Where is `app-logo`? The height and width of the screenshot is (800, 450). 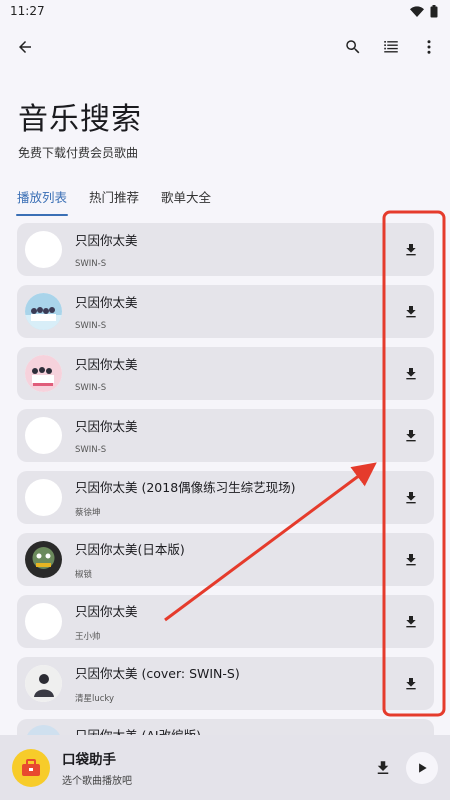 app-logo is located at coordinates (31, 767).